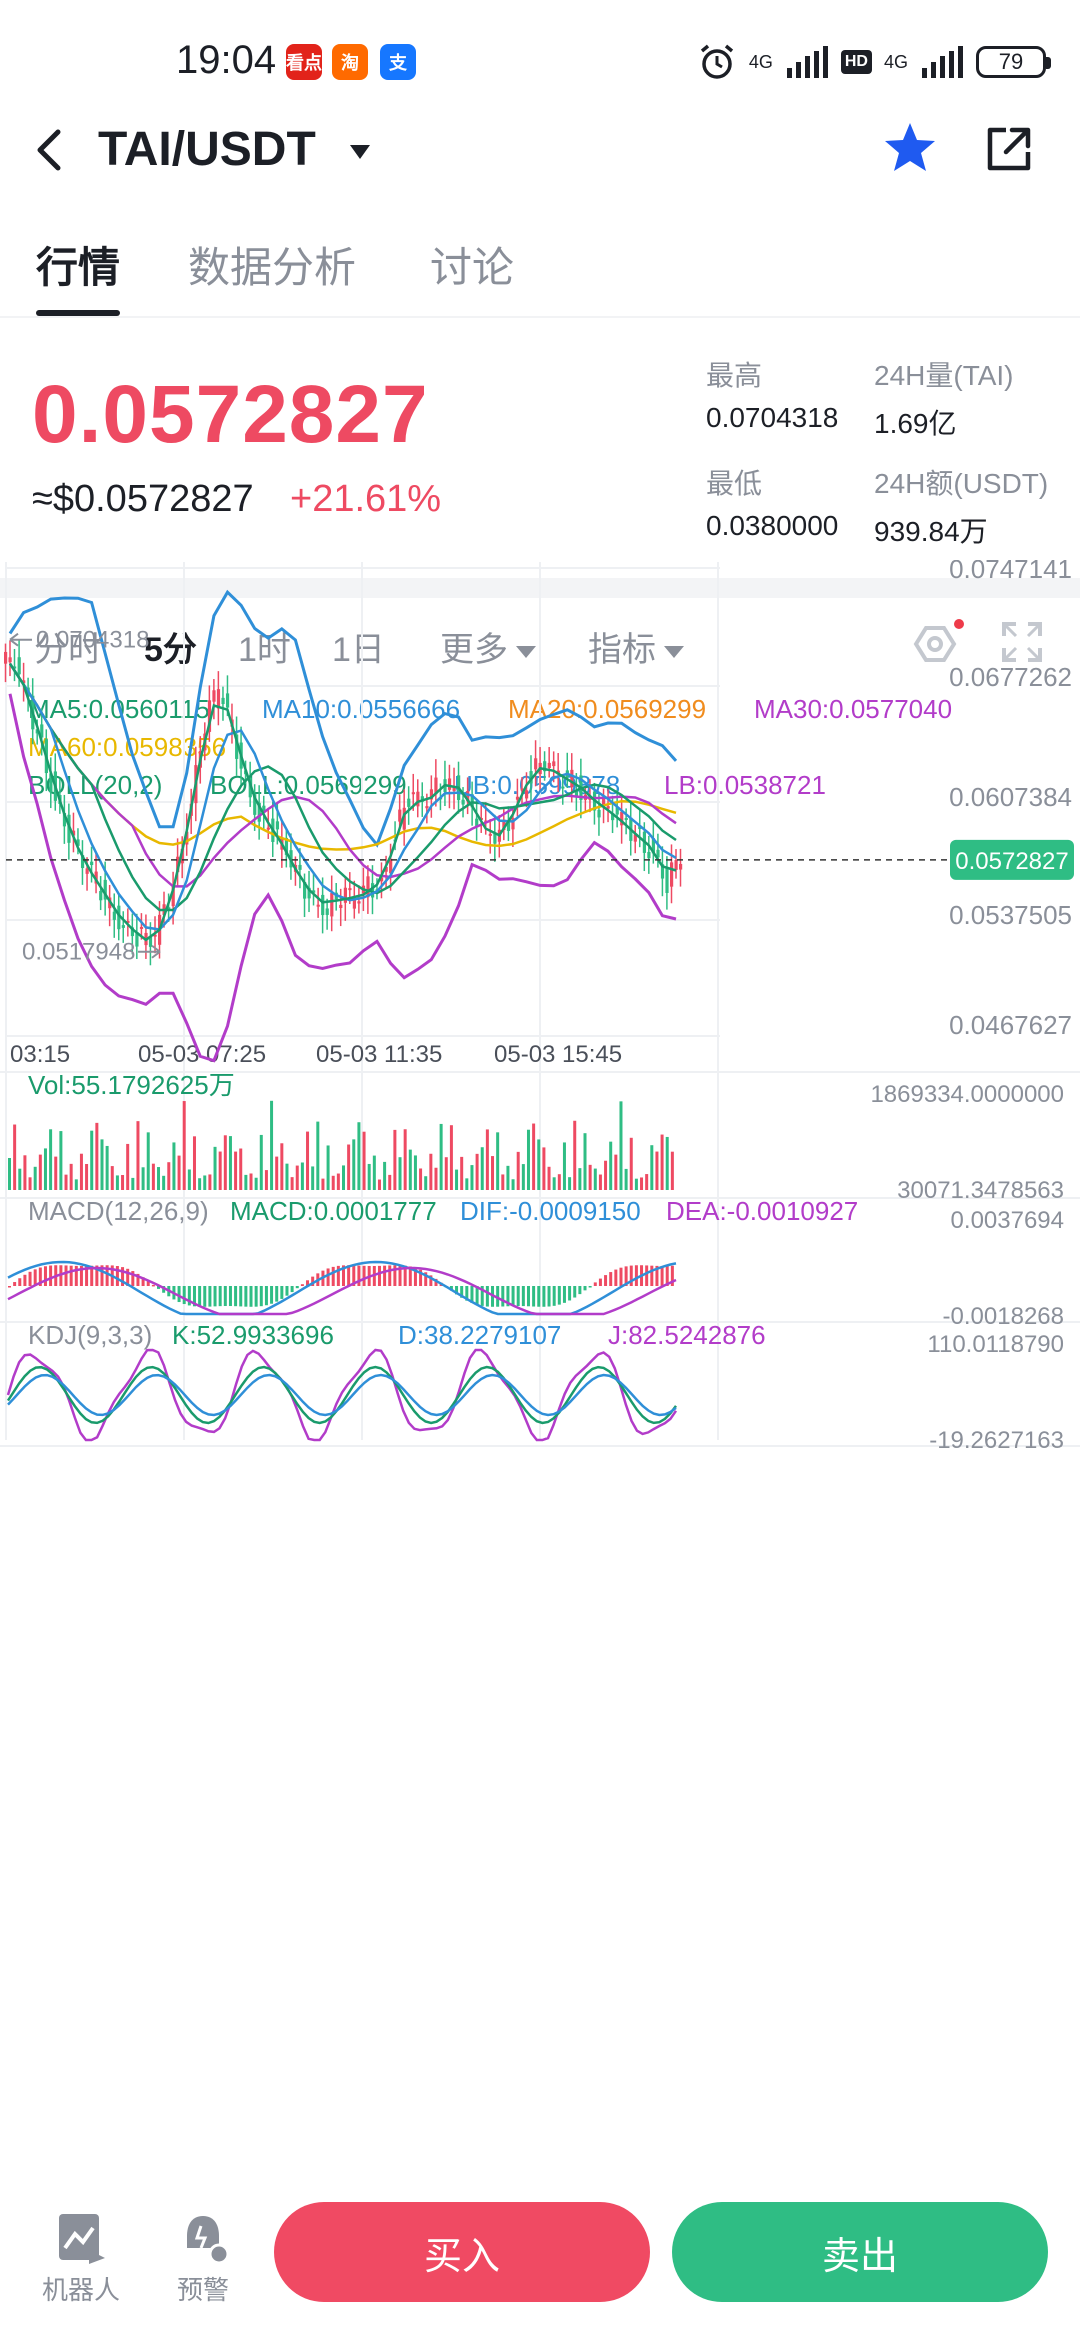 This screenshot has width=1080, height=2340. I want to click on status-bar: 19:04 看点 淘 支 4G HD 4G 79, so click(540, 60).